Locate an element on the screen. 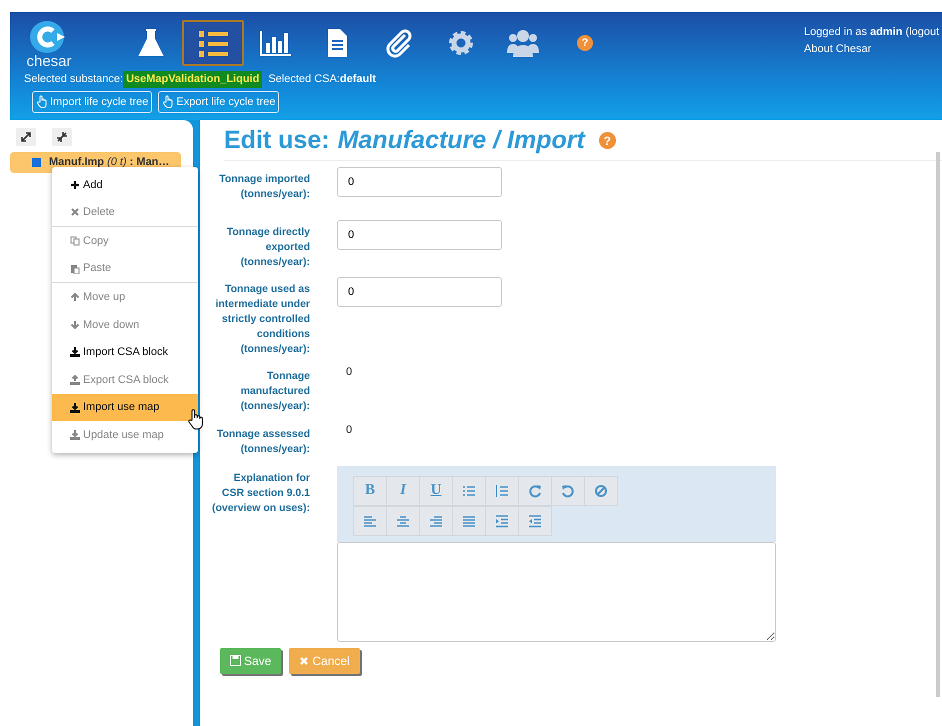 Image resolution: width=942 pixels, height=726 pixels. help-button: ? is located at coordinates (585, 43).